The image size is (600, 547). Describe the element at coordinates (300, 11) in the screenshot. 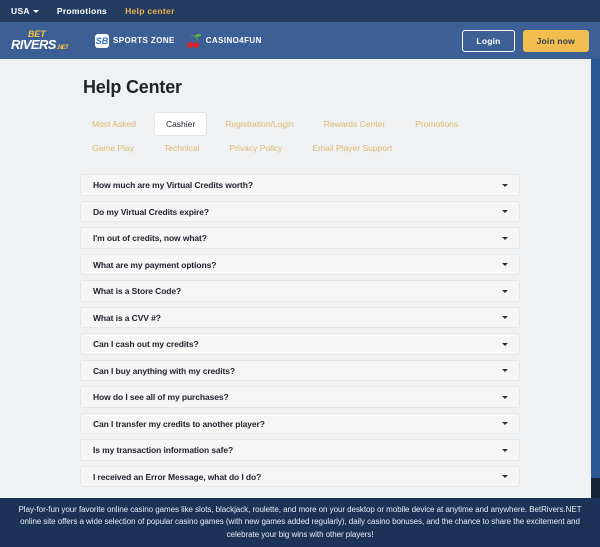

I see `utility-navbar: USA Promotions Help center` at that location.